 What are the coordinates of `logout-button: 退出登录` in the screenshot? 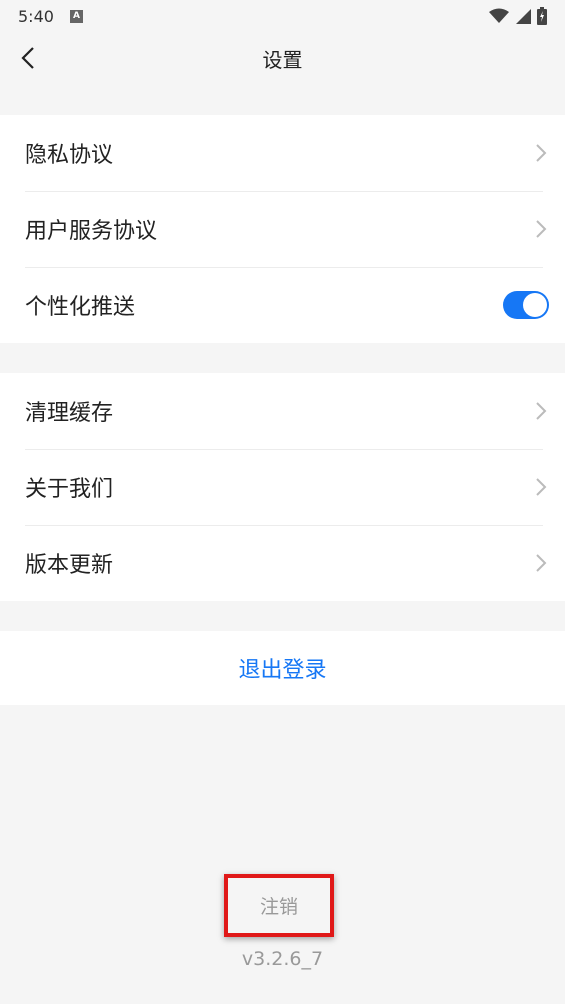 It's located at (282, 668).